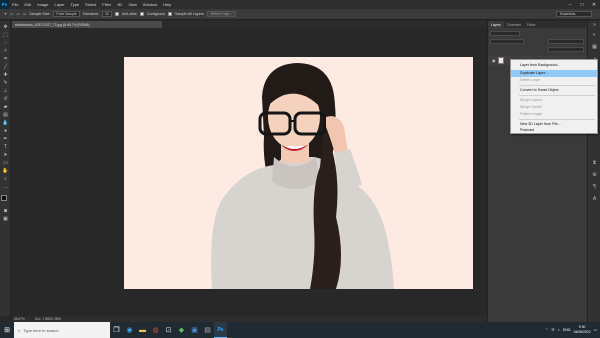  Describe the element at coordinates (4, 198) in the screenshot. I see `foreground-color-swatch` at that location.